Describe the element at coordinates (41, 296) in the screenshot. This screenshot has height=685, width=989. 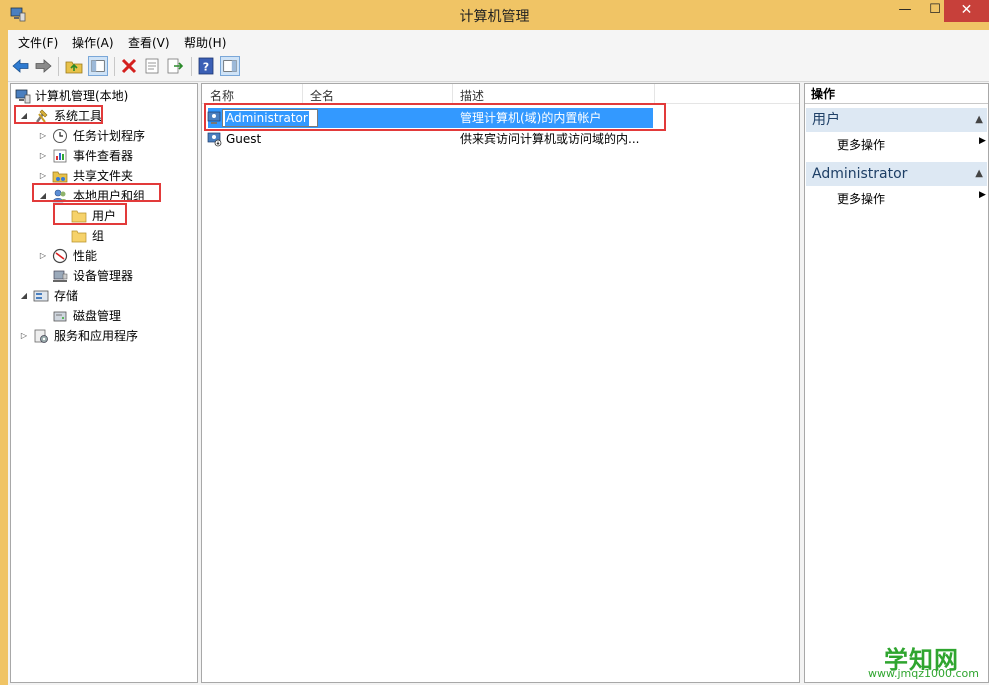
I see `storage-icon` at that location.